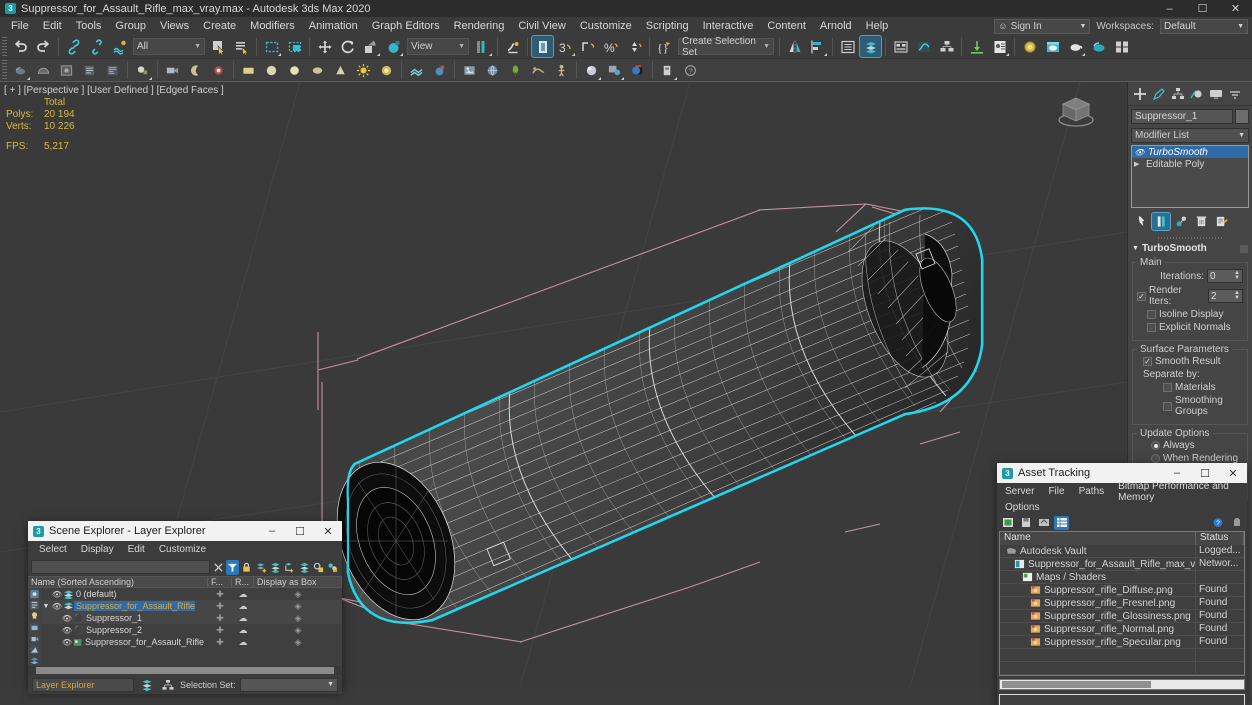  I want to click on hierarchy-tool-icon, so click(34, 605).